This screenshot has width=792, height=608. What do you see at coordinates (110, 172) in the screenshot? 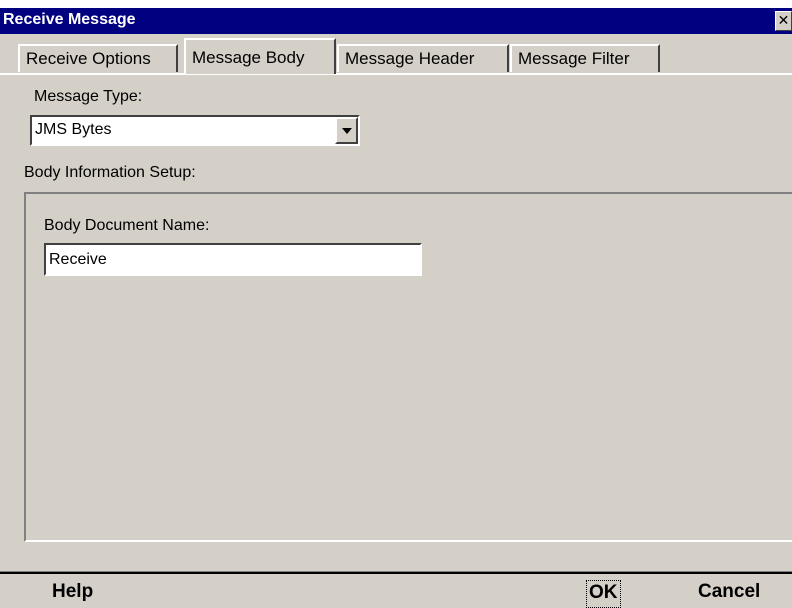
I see `body-setup-label: Body Information Setup:` at bounding box center [110, 172].